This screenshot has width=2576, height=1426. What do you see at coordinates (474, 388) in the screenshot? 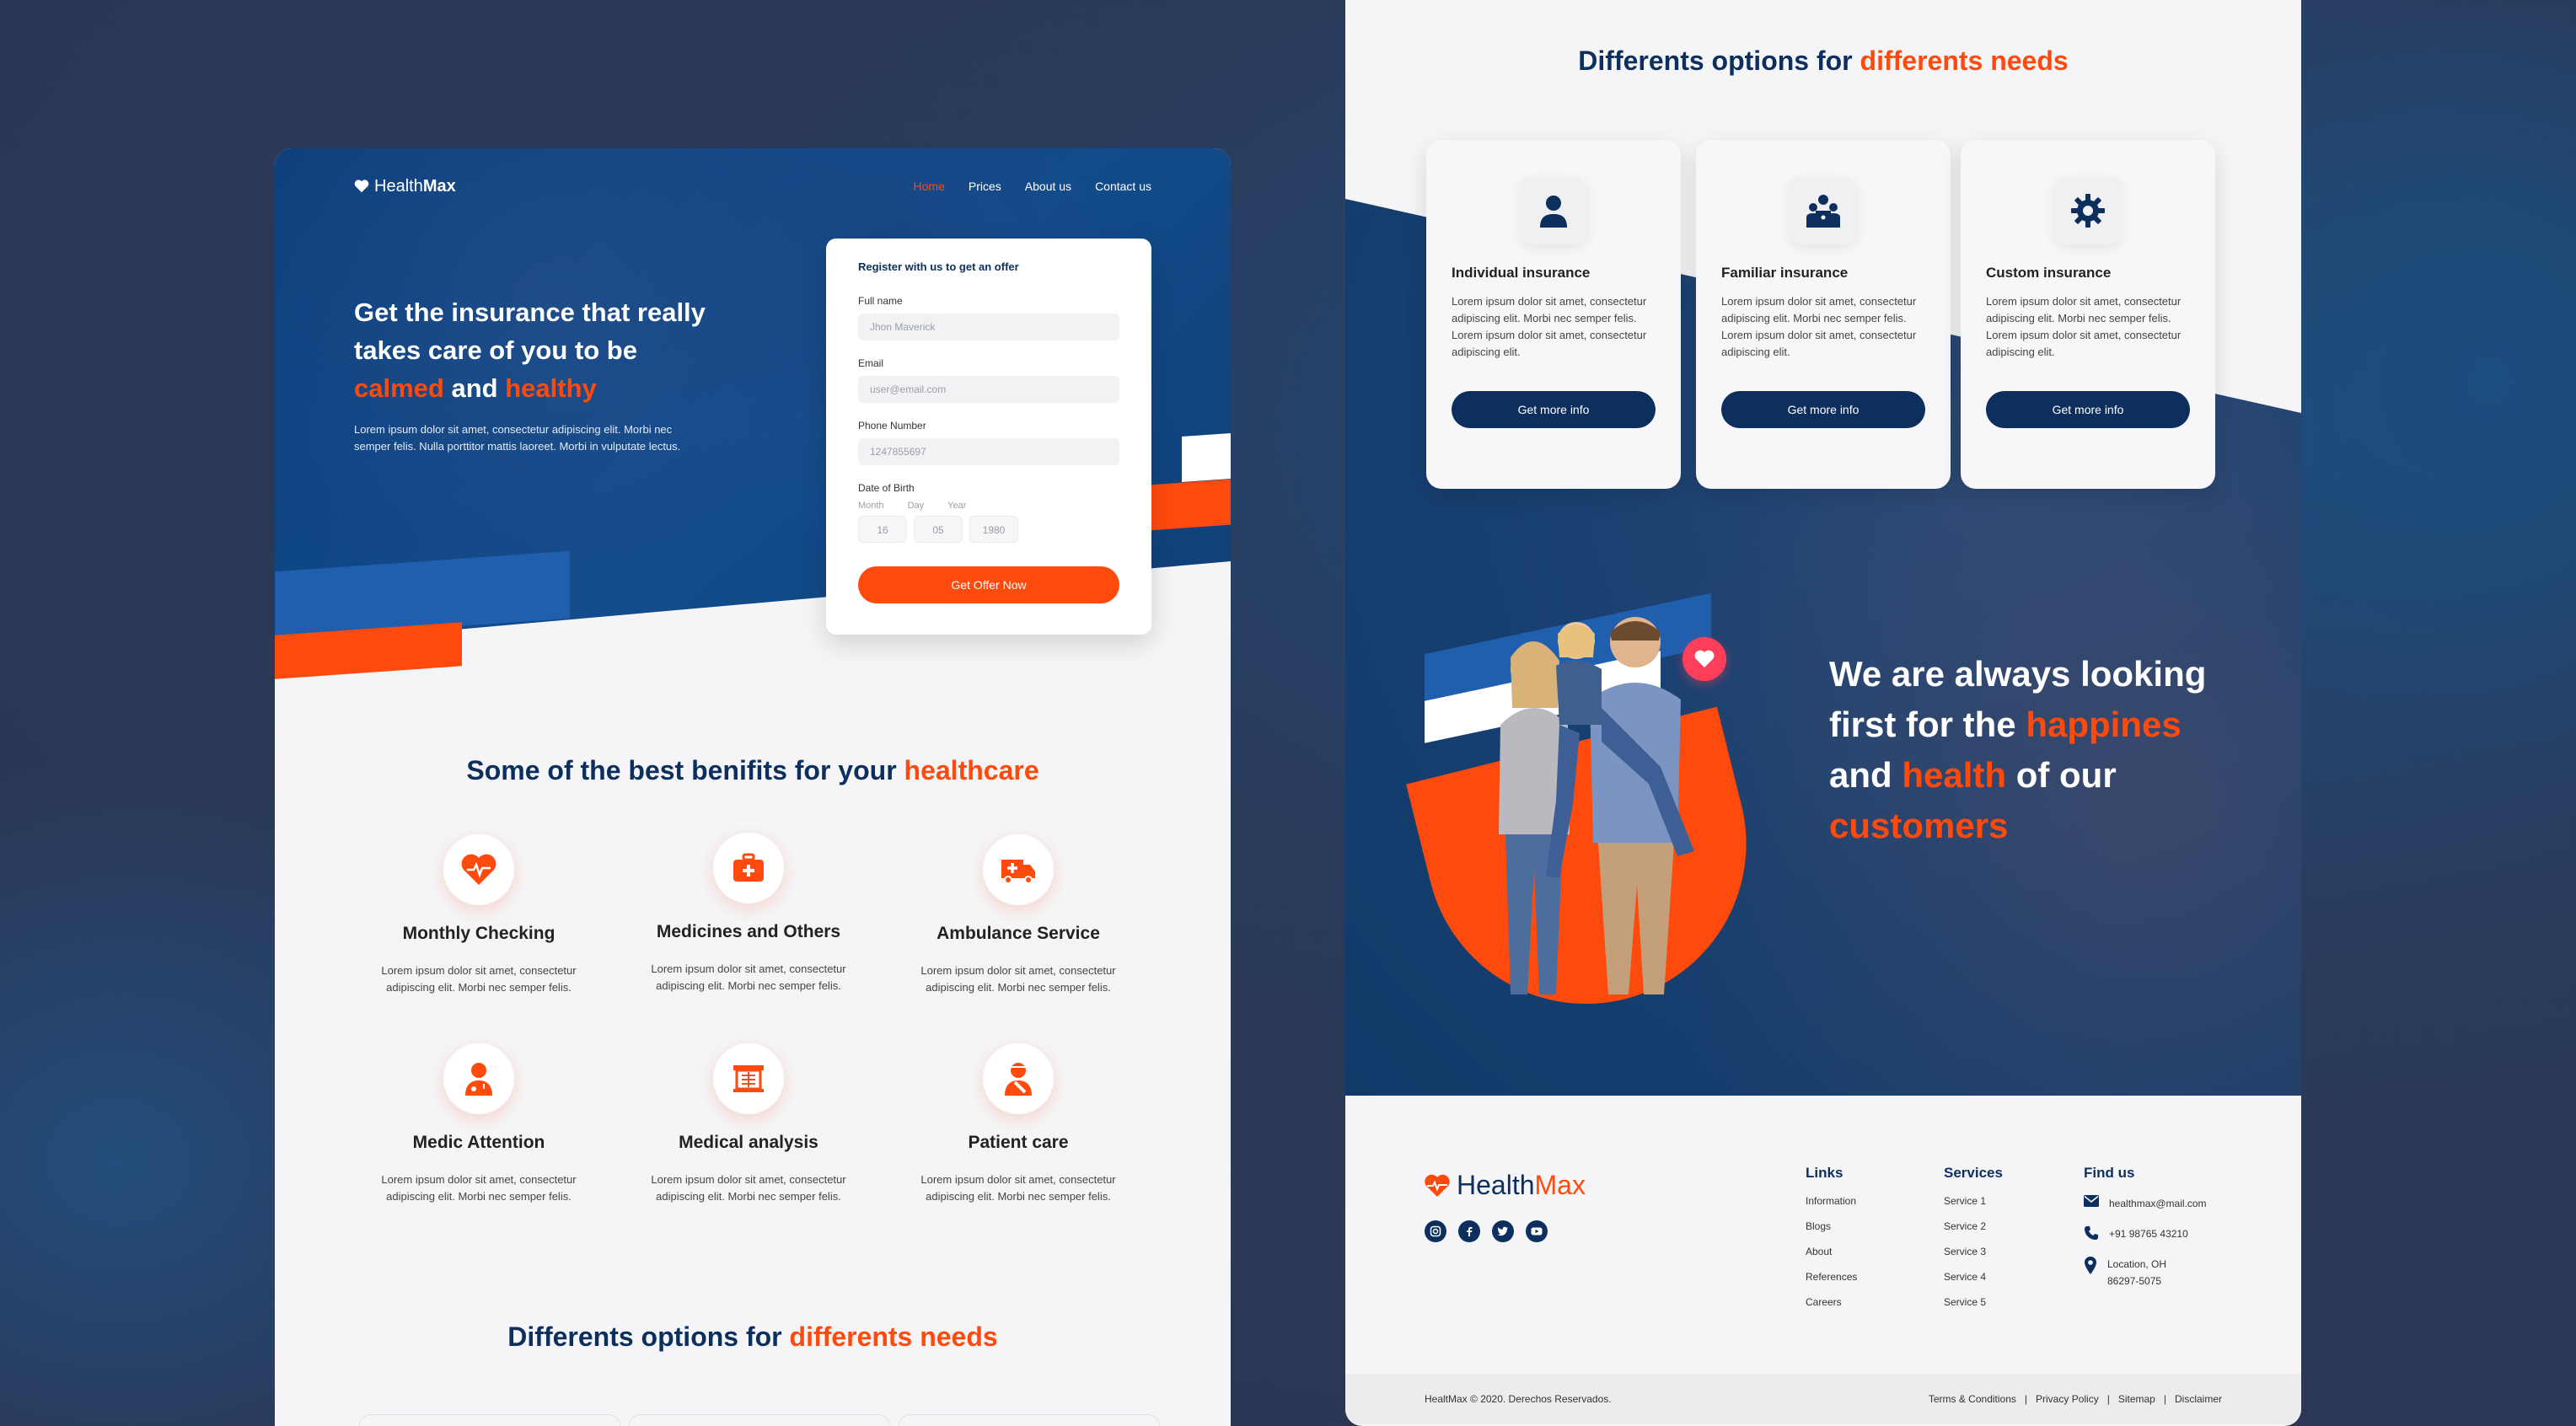
I see `hero-title-word: and` at bounding box center [474, 388].